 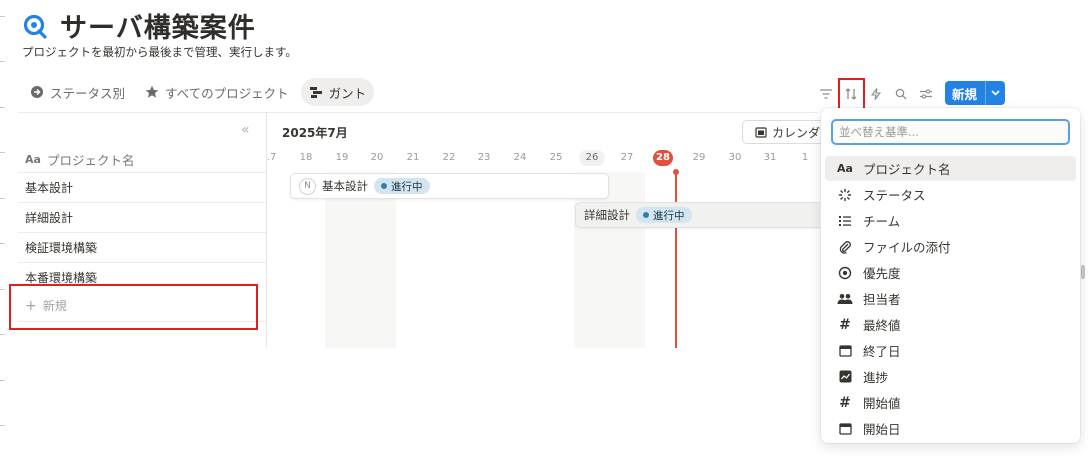 What do you see at coordinates (805, 157) in the screenshot?
I see `day-label: 1` at bounding box center [805, 157].